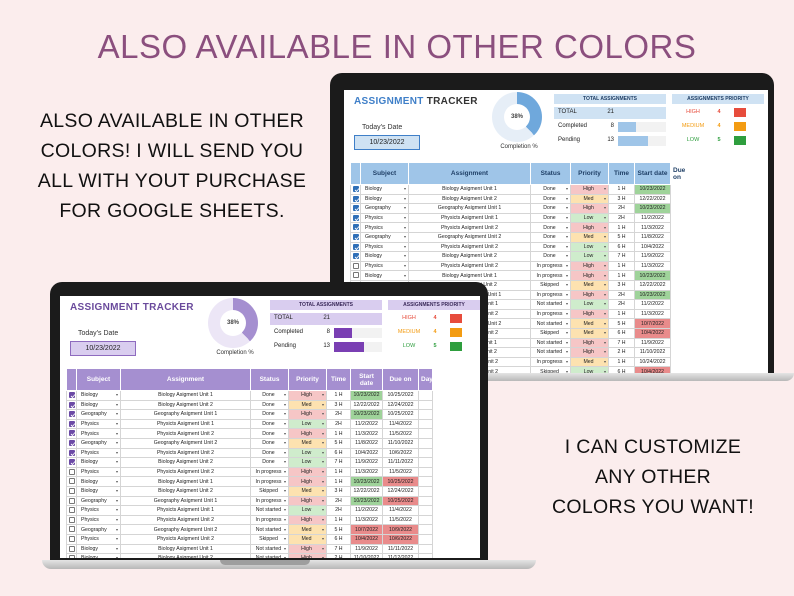 This screenshot has width=794, height=596. Describe the element at coordinates (621, 323) in the screenshot. I see `time-cell: 5 H` at that location.